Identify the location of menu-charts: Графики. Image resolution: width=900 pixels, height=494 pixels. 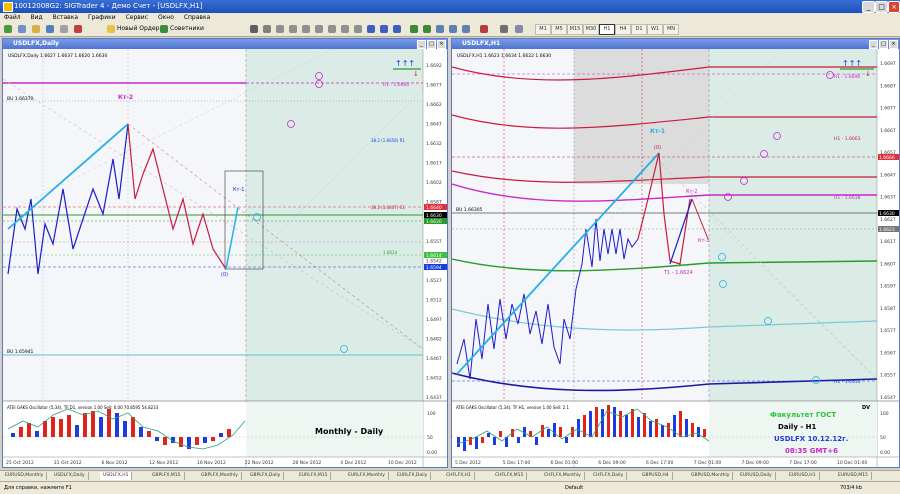
(102, 17).